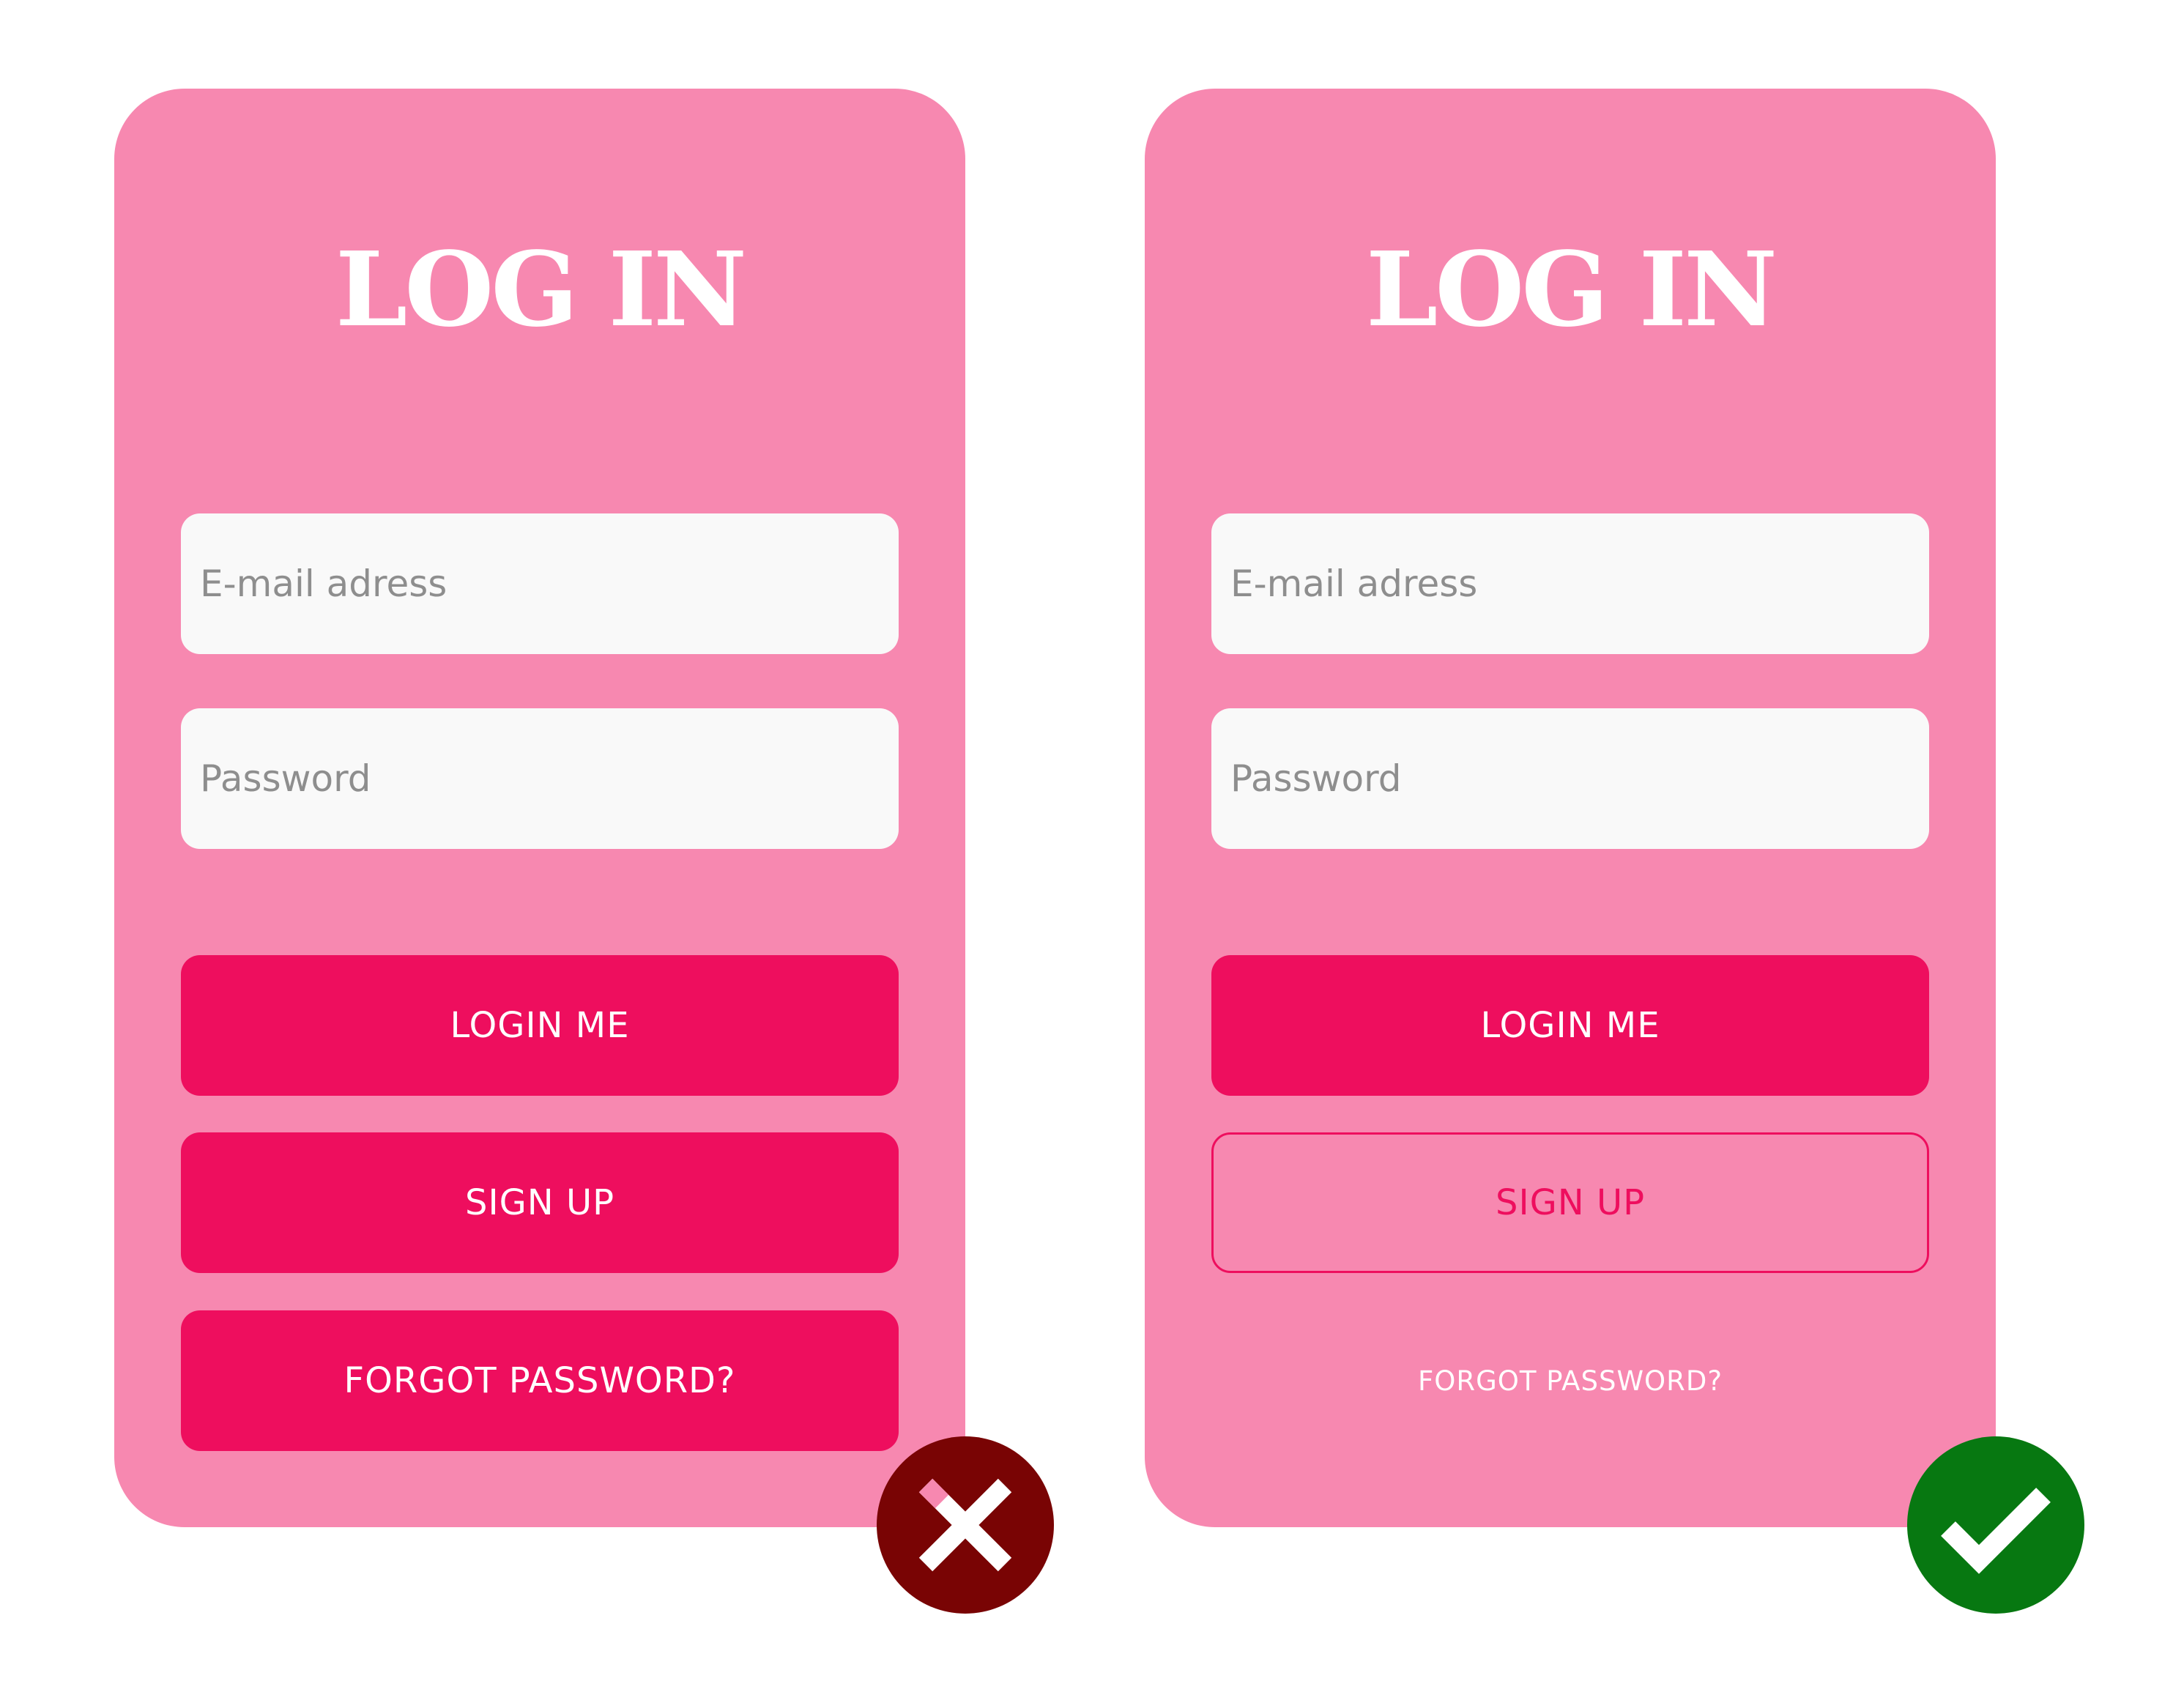 The image size is (2184, 1692). I want to click on correct-badge, so click(1995, 1525).